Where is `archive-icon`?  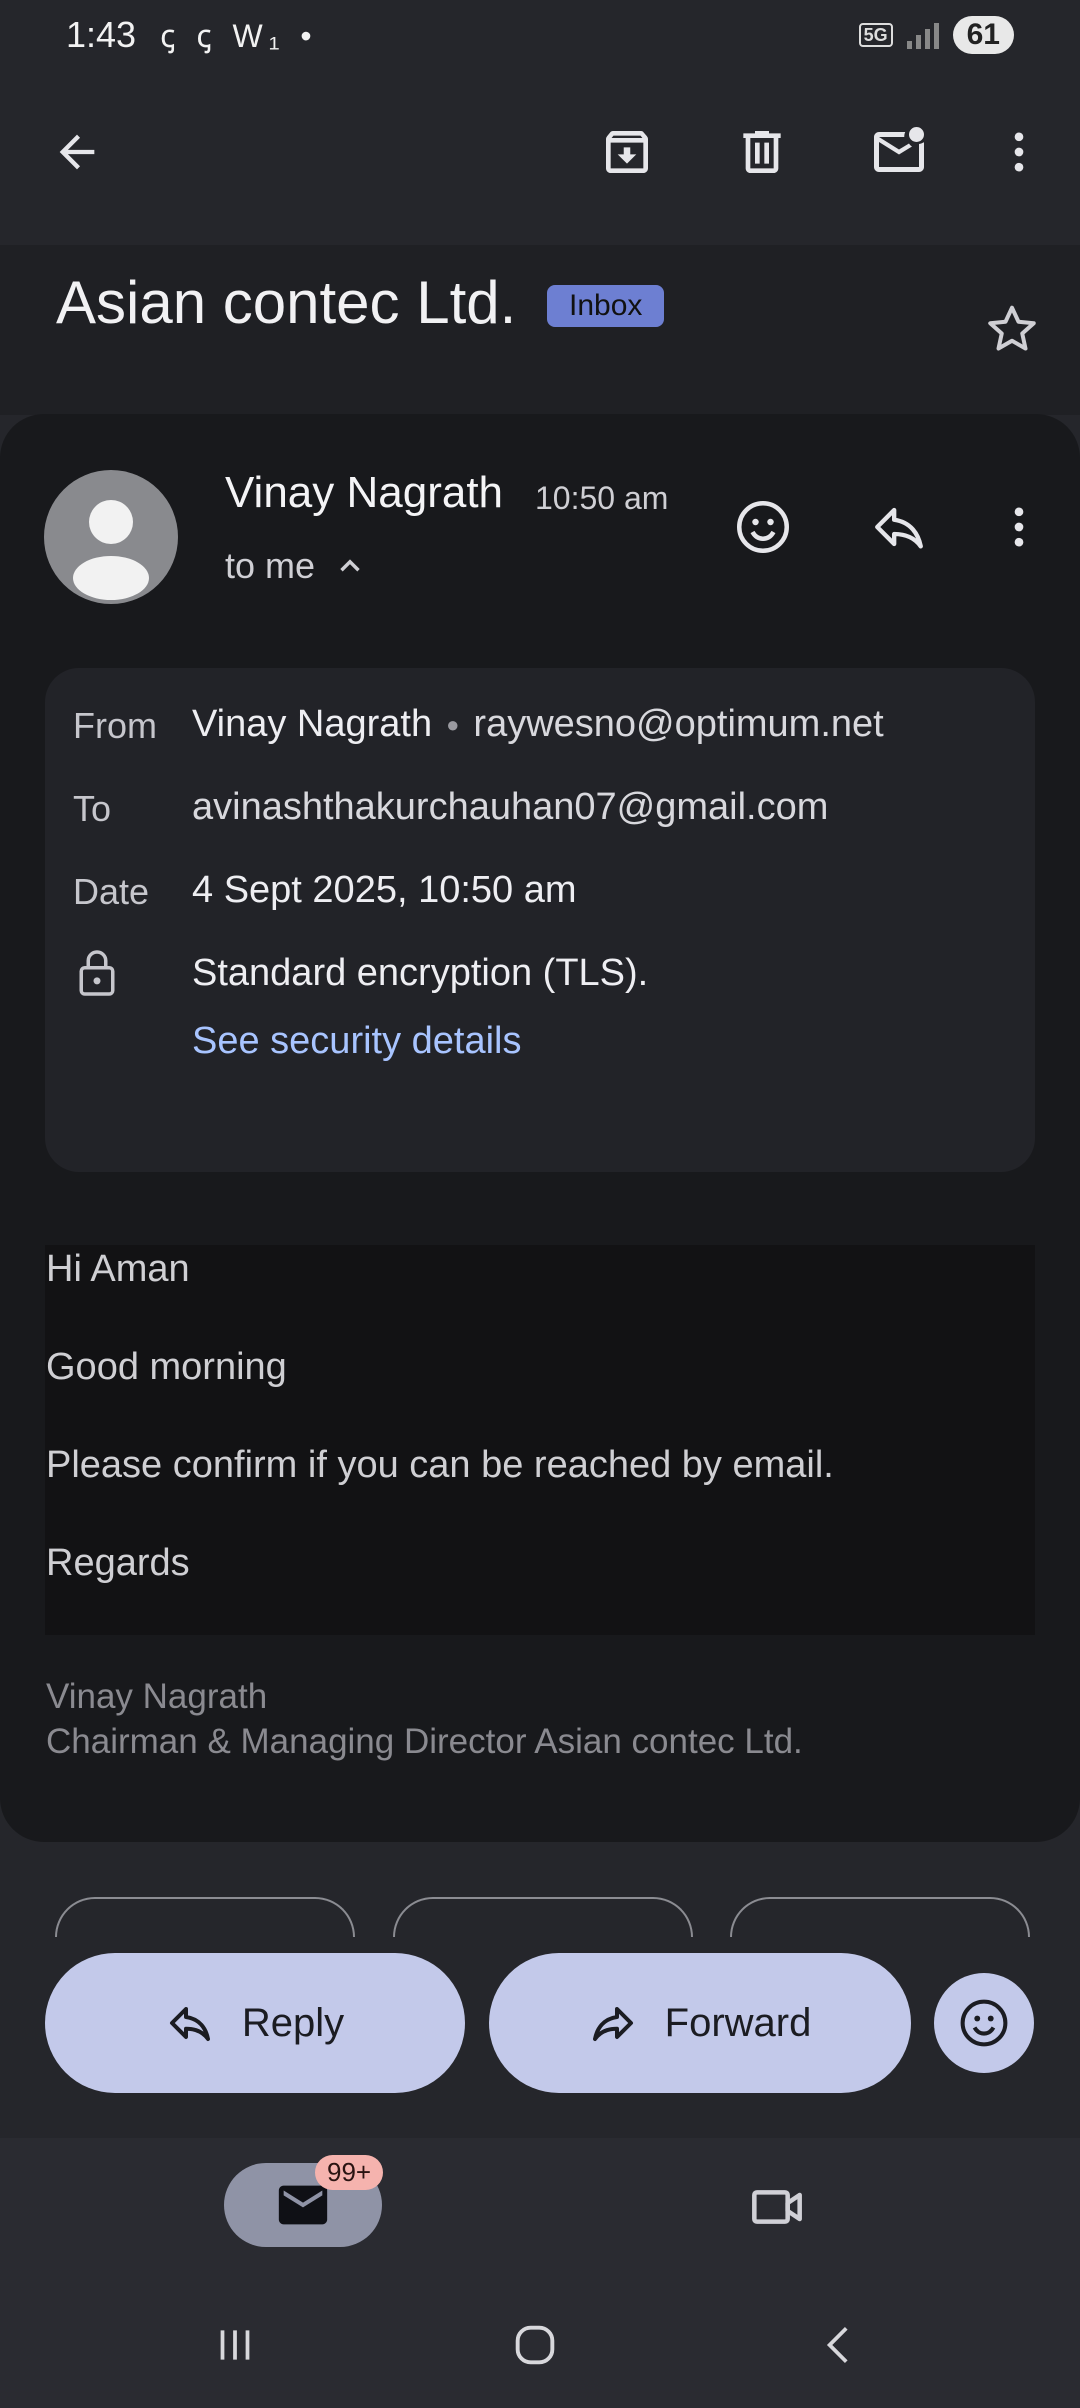 archive-icon is located at coordinates (627, 152).